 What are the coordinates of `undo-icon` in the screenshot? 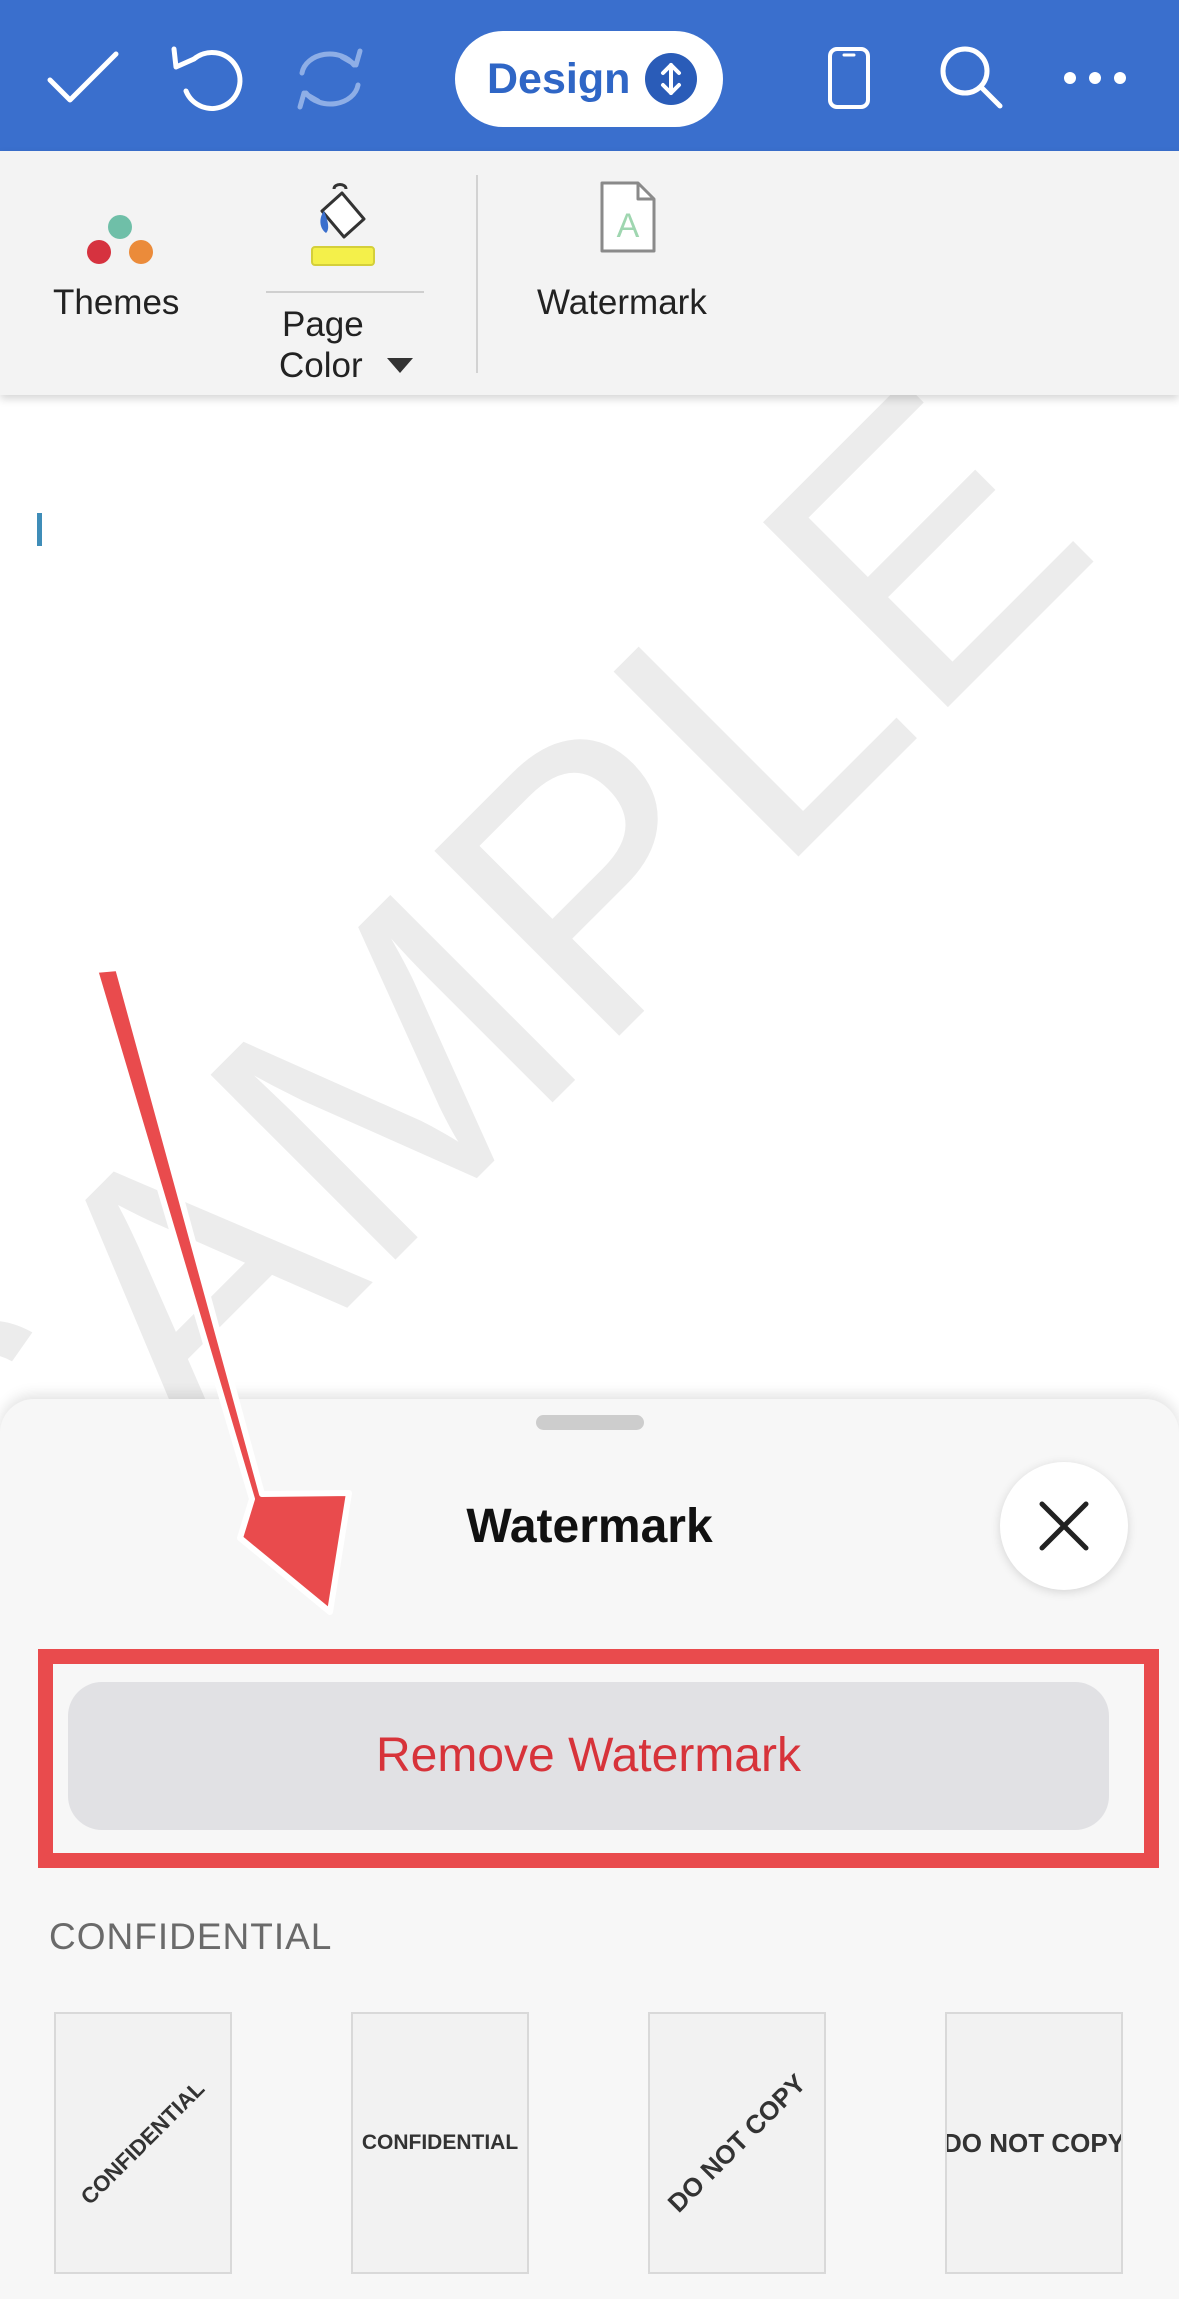 It's located at (206, 78).